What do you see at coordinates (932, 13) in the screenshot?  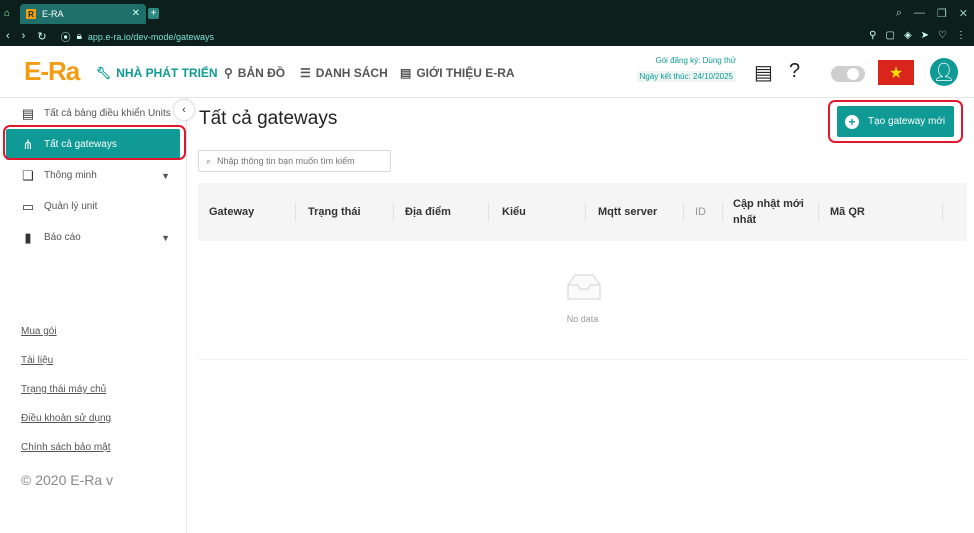 I see `window-controls: ⌕ — ❐ ✕` at bounding box center [932, 13].